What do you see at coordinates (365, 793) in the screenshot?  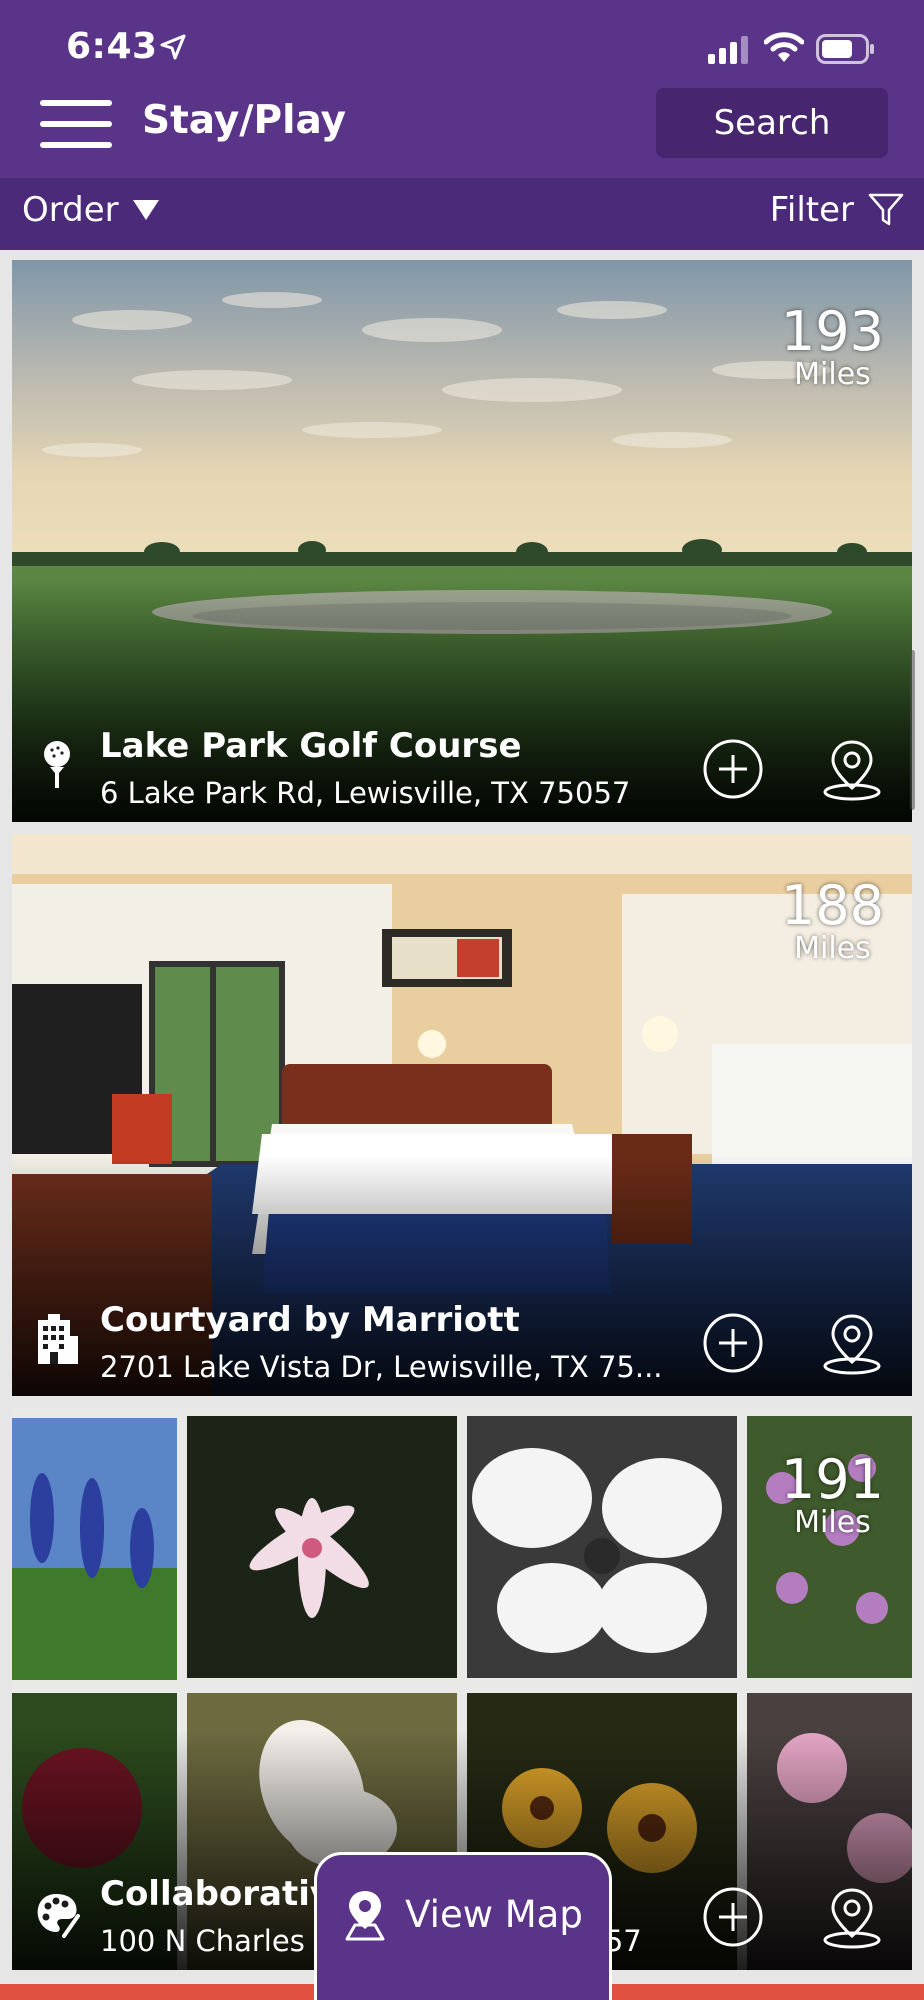 I see `place-address: 6 Lake Park Rd, Lewisville, TX 75057` at bounding box center [365, 793].